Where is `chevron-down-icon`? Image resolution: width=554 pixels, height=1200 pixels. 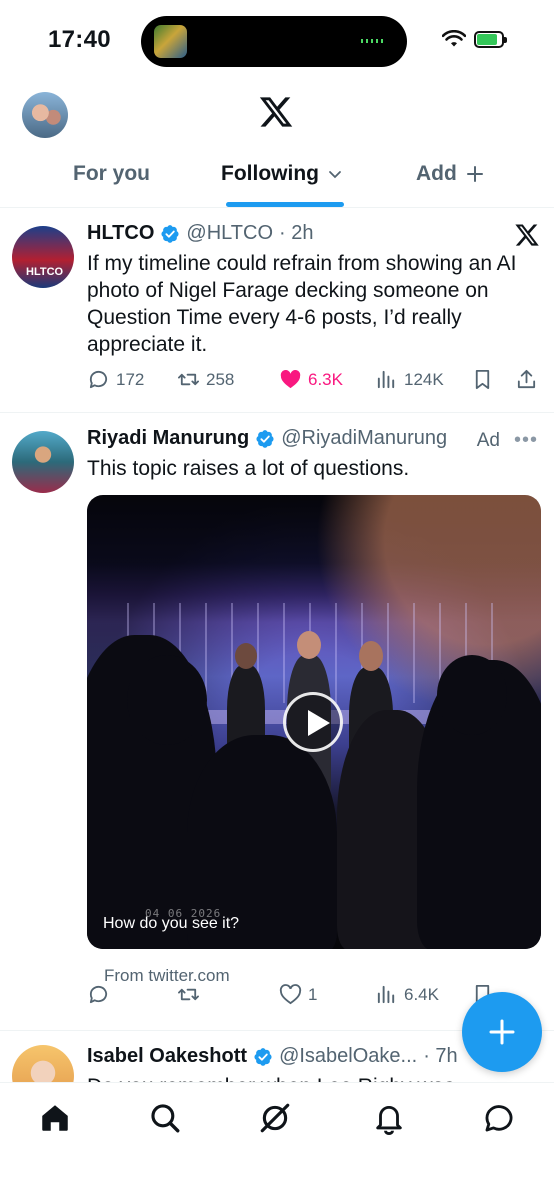
chevron-down-icon is located at coordinates (335, 175).